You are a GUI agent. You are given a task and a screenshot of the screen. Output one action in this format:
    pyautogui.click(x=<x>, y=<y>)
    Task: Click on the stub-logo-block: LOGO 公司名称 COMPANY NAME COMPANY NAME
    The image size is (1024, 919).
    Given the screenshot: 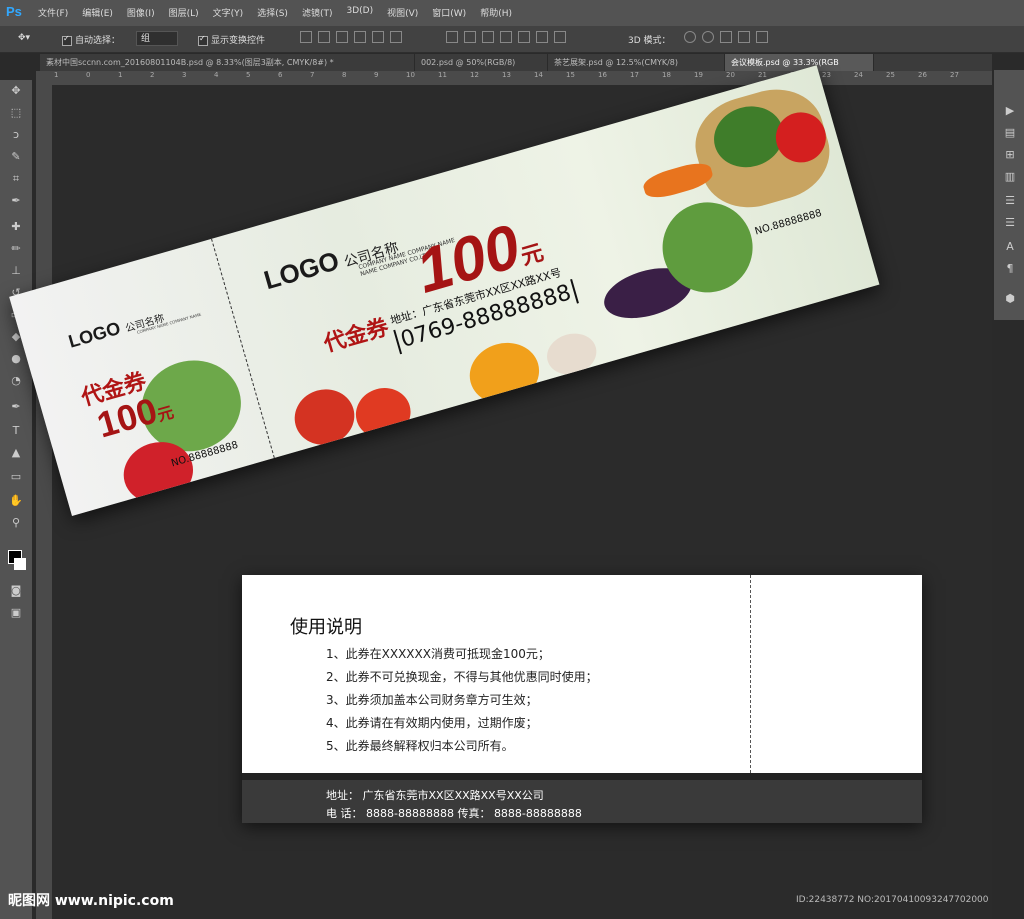 What is the action you would take?
    pyautogui.click(x=134, y=324)
    